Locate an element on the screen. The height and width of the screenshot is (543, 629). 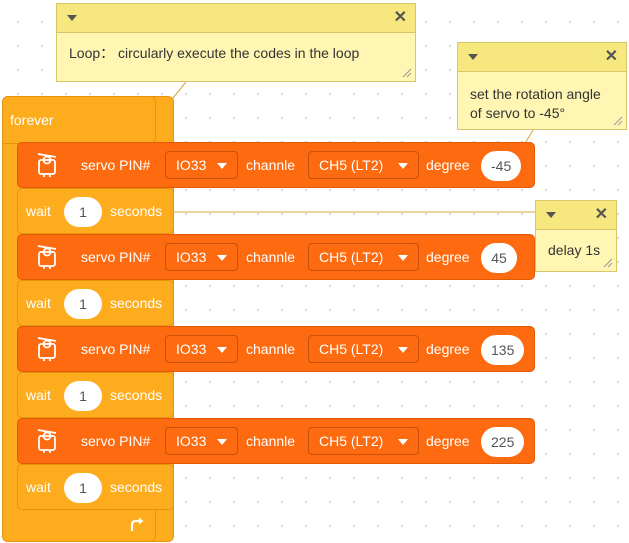
degree-input: -45 is located at coordinates (501, 166).